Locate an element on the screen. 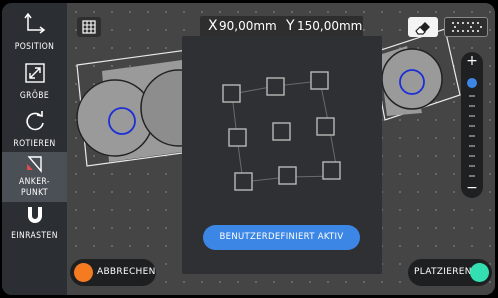  anchor-top-center is located at coordinates (275, 86).